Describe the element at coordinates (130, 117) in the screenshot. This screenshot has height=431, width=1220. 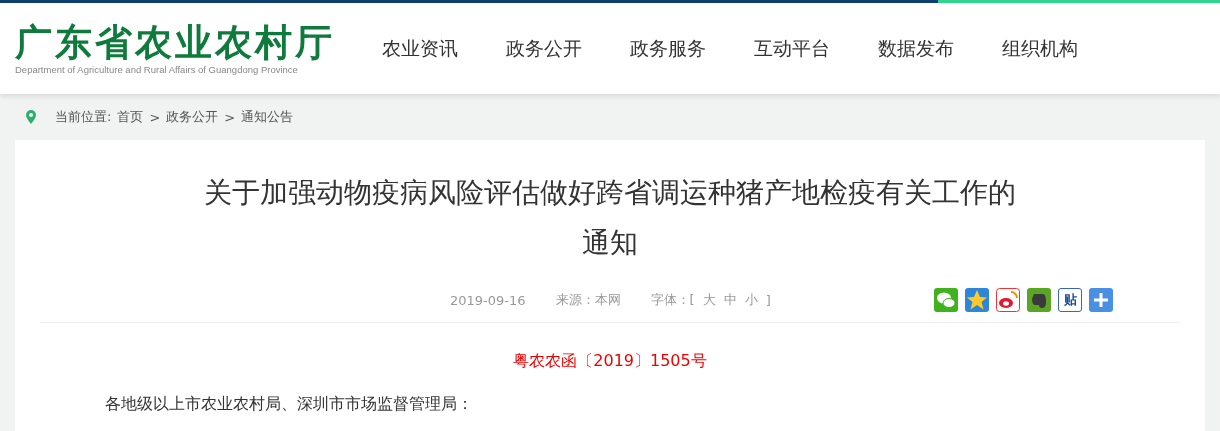
I see `breadcrumb-link: 首页` at that location.